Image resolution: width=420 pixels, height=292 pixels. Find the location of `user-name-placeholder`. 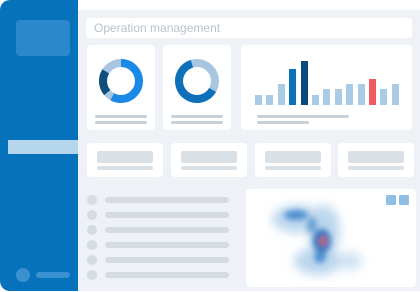

user-name-placeholder is located at coordinates (53, 275).